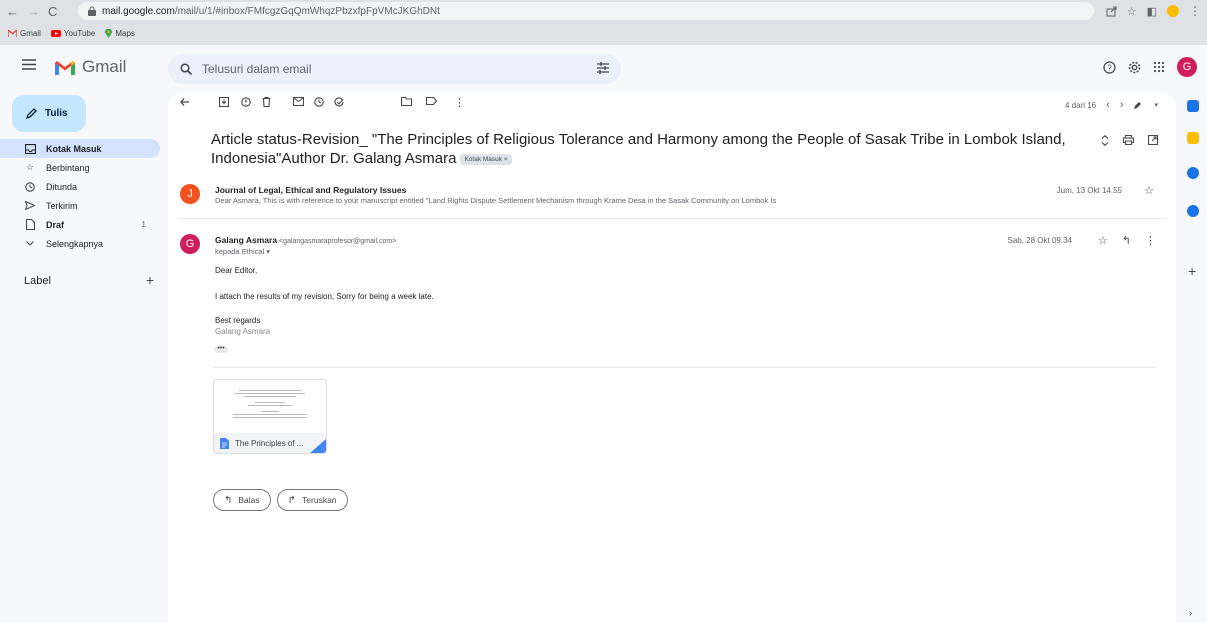  I want to click on browser-actions: ☆ ◧ ⋮, so click(1153, 11).